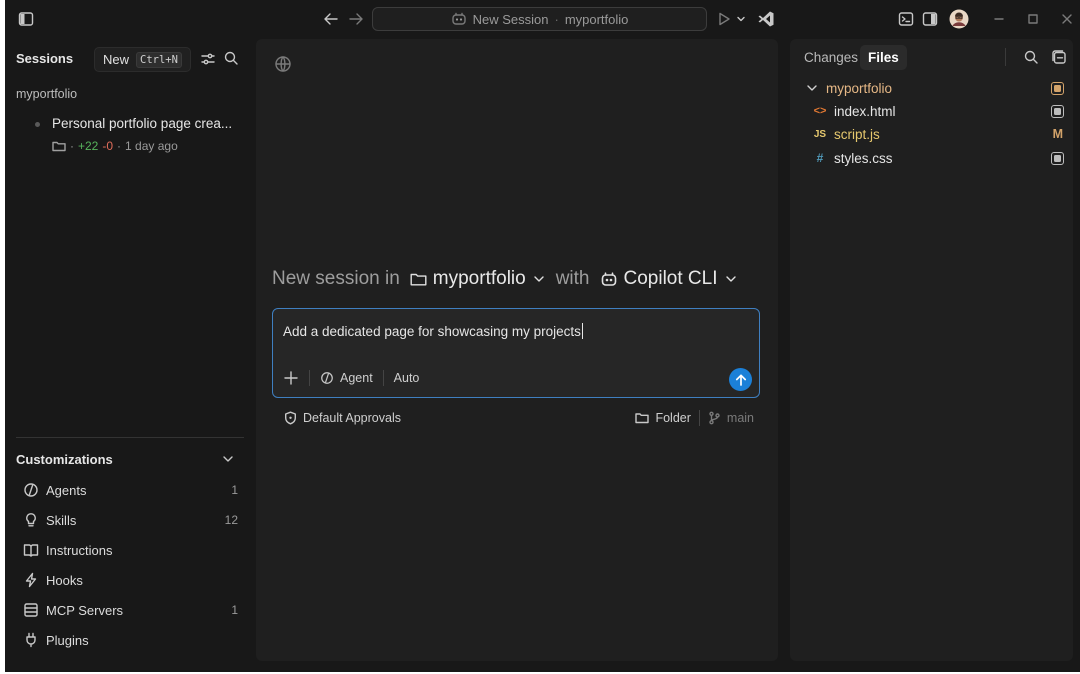  I want to click on customization-label: Instructions, so click(79, 550).